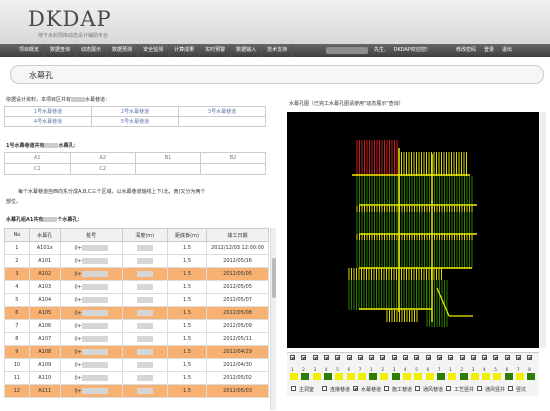 The height and width of the screenshot is (411, 550). What do you see at coordinates (382, 369) in the screenshot?
I see `zone-number: 2` at bounding box center [382, 369].